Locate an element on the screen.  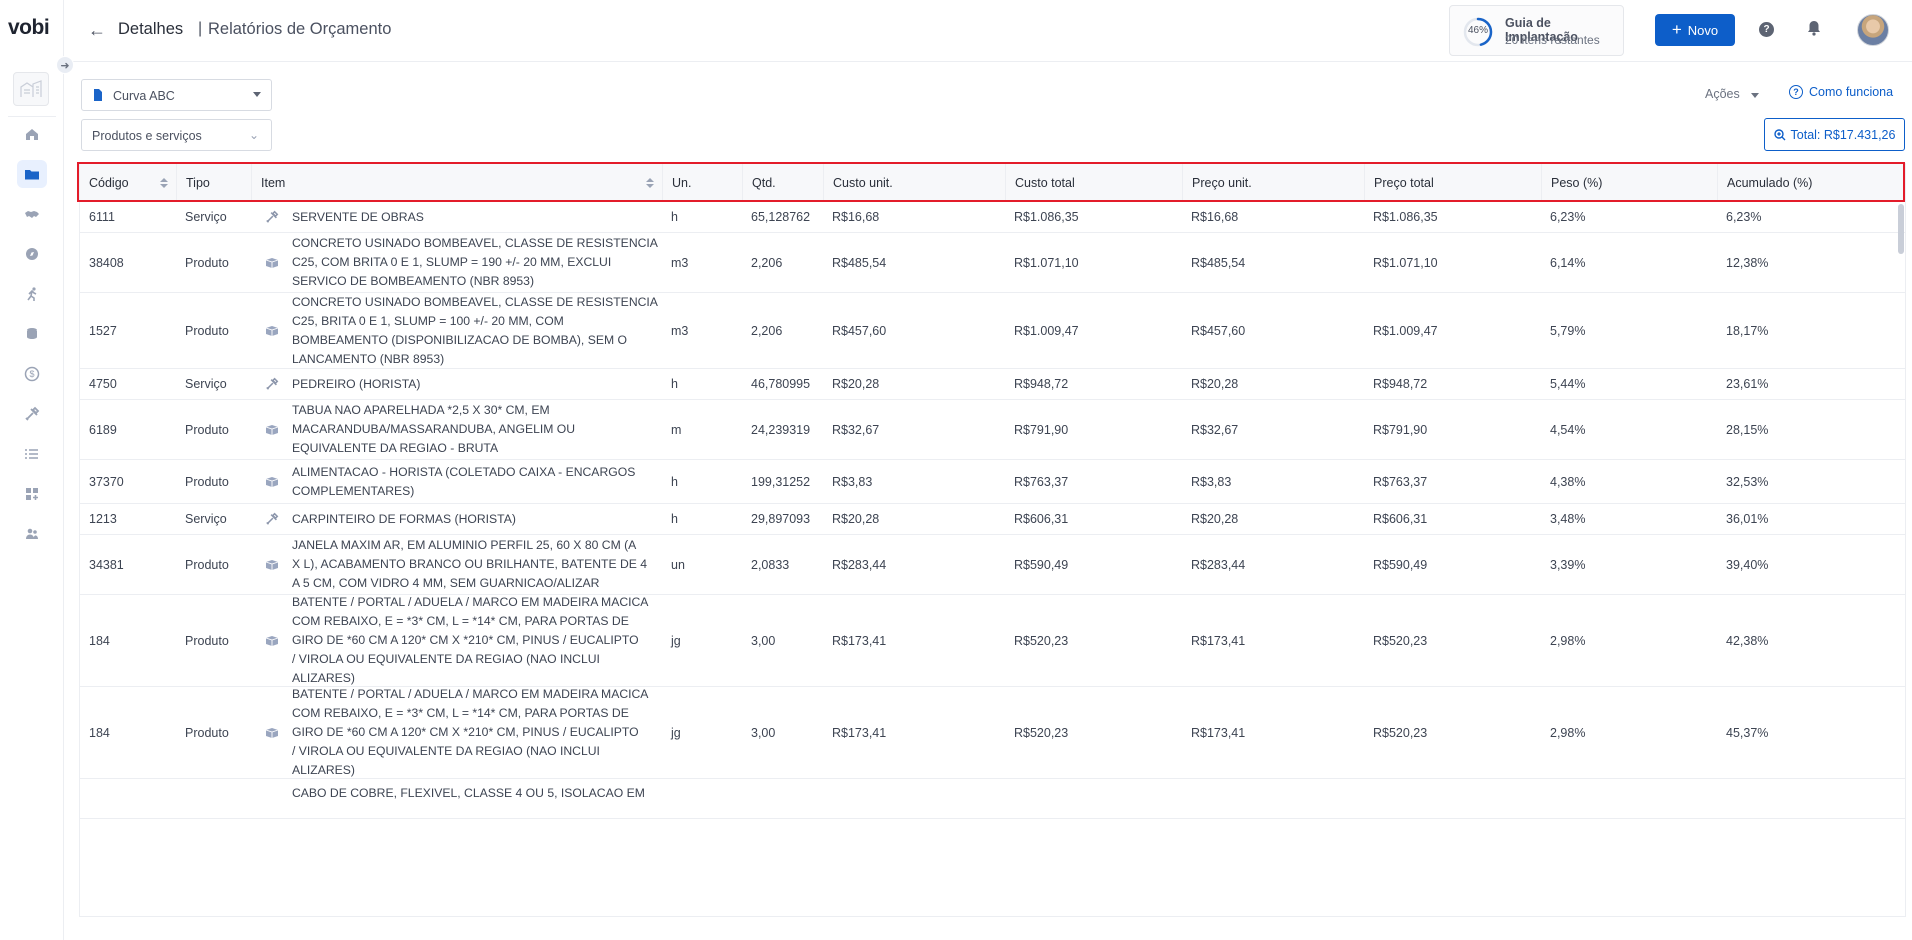
new-button-label: Novo is located at coordinates (1703, 30).